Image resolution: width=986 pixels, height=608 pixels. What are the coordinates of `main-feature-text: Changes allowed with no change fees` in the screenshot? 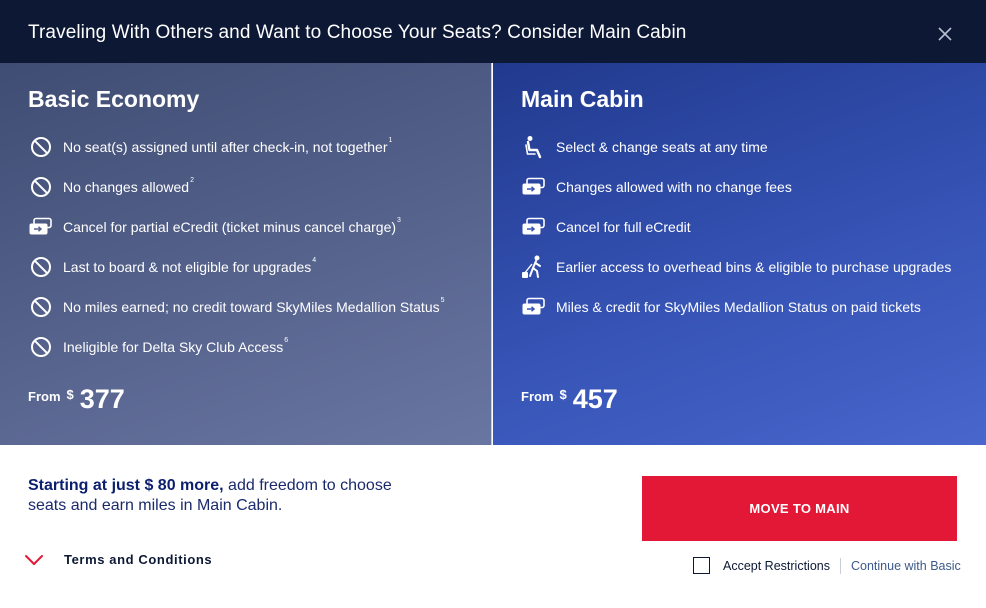 It's located at (674, 187).